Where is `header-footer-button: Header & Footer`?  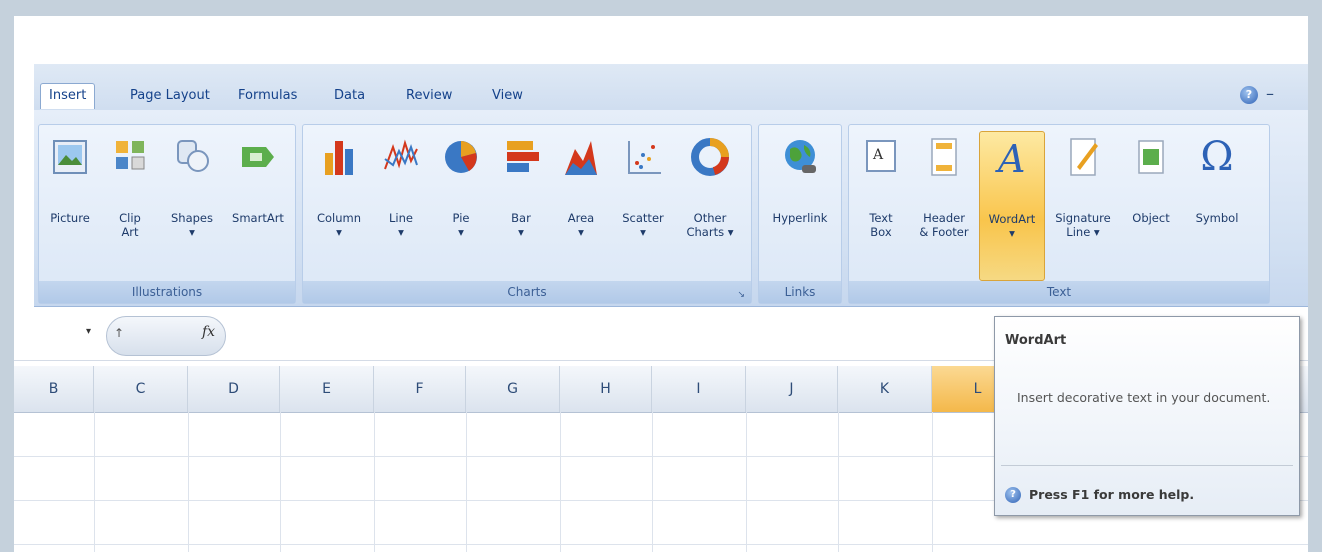
header-footer-button: Header & Footer is located at coordinates (944, 206).